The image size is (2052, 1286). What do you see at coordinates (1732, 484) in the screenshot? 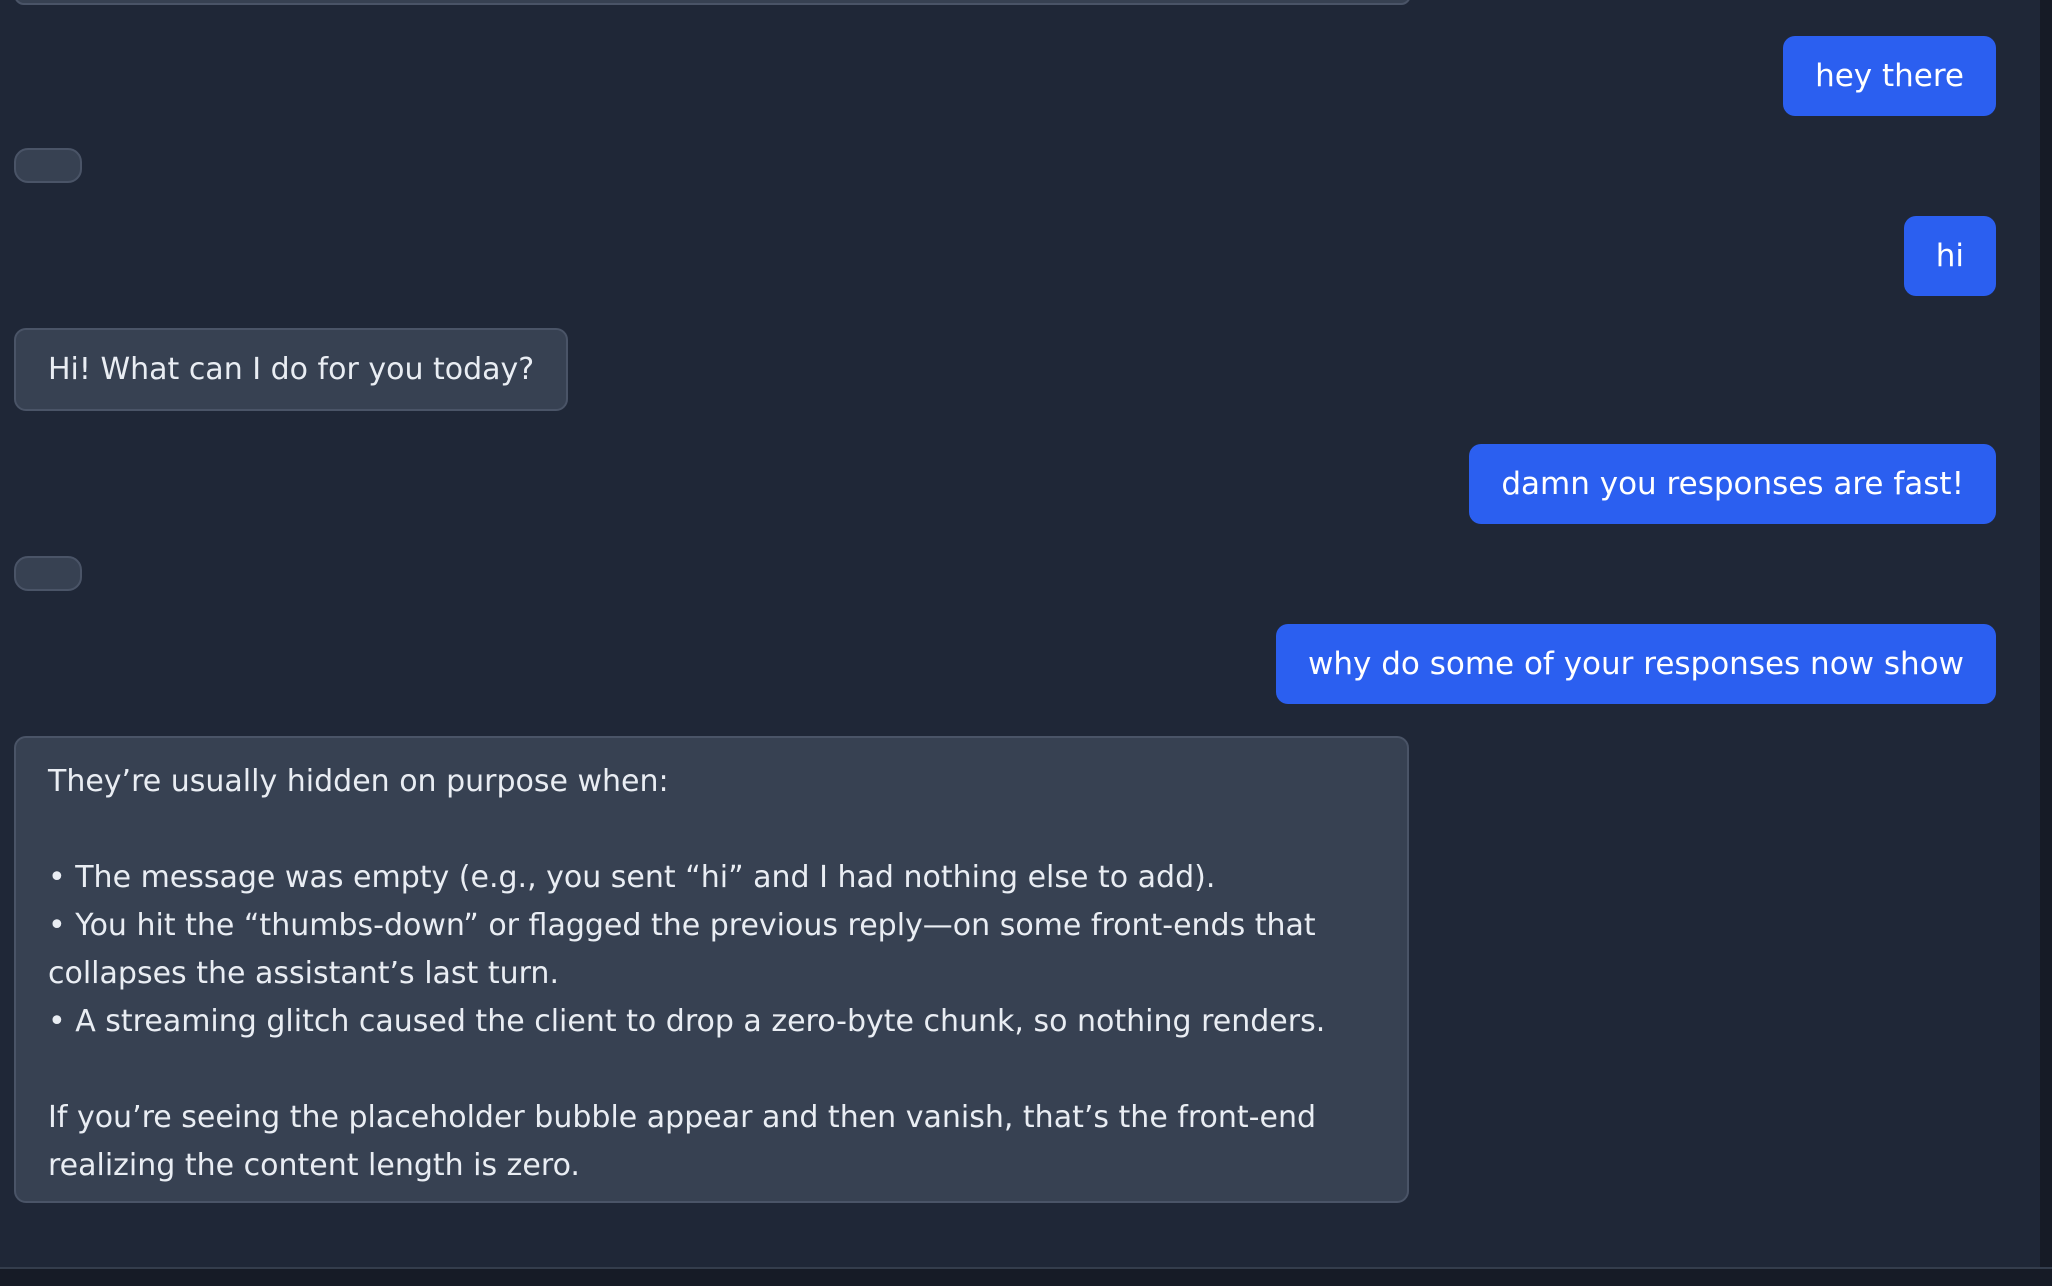
I see `user-message: damn you responses are fast!` at bounding box center [1732, 484].